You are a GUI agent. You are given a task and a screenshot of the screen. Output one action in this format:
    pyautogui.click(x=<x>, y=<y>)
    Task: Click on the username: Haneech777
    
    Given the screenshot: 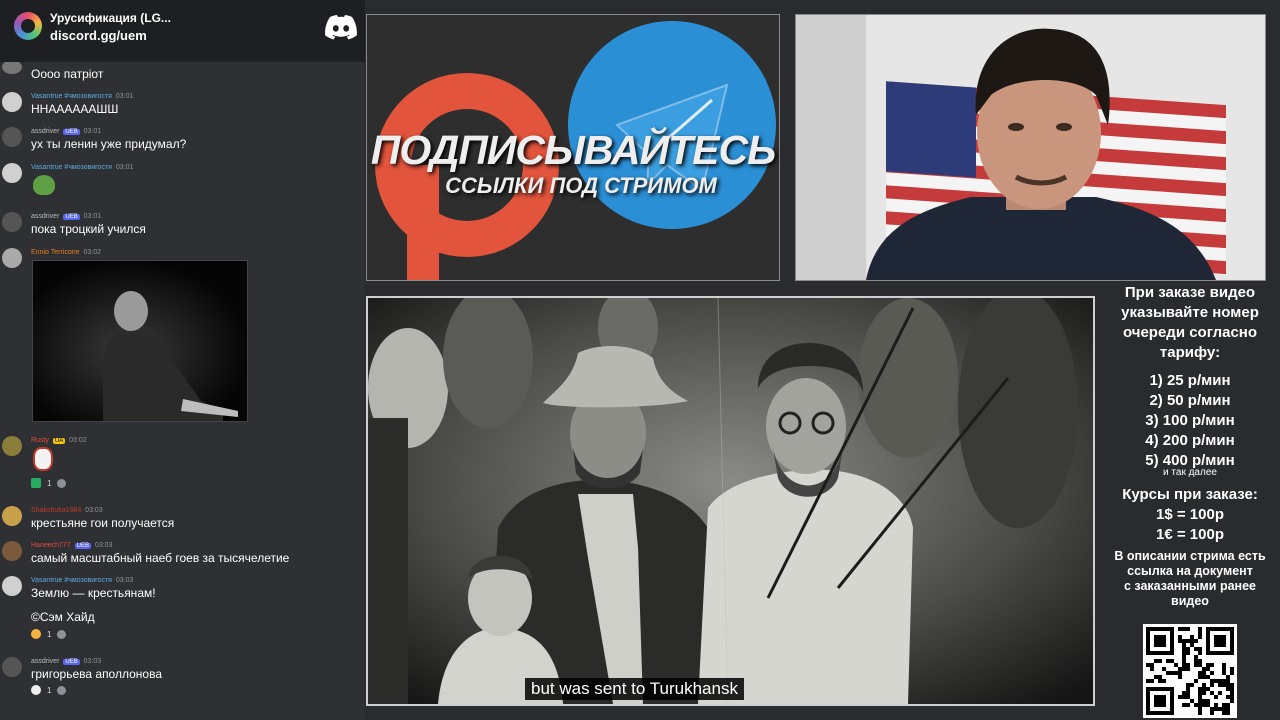 What is the action you would take?
    pyautogui.click(x=51, y=545)
    